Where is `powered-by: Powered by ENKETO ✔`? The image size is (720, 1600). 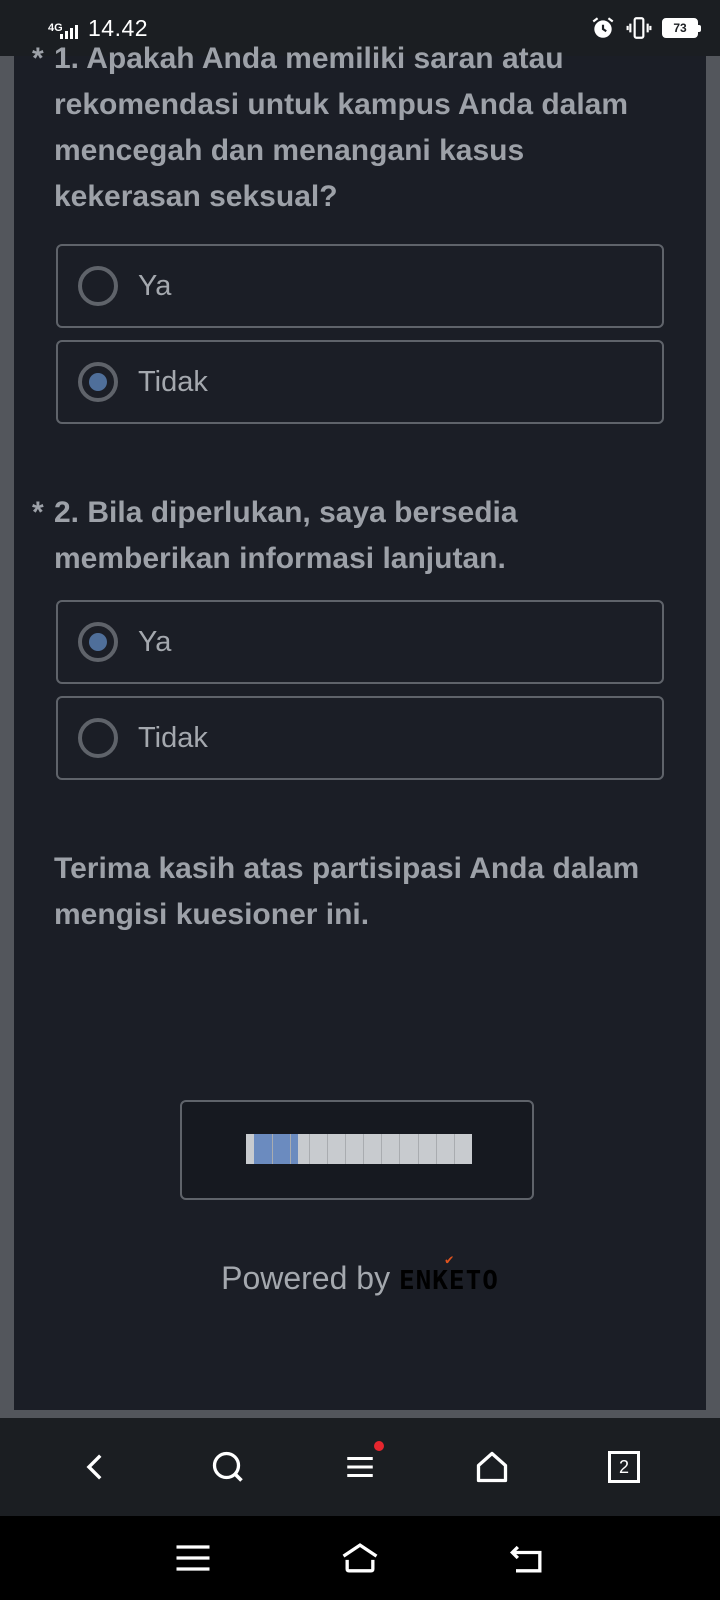
powered-by: Powered by ENKETO ✔ is located at coordinates (360, 1274).